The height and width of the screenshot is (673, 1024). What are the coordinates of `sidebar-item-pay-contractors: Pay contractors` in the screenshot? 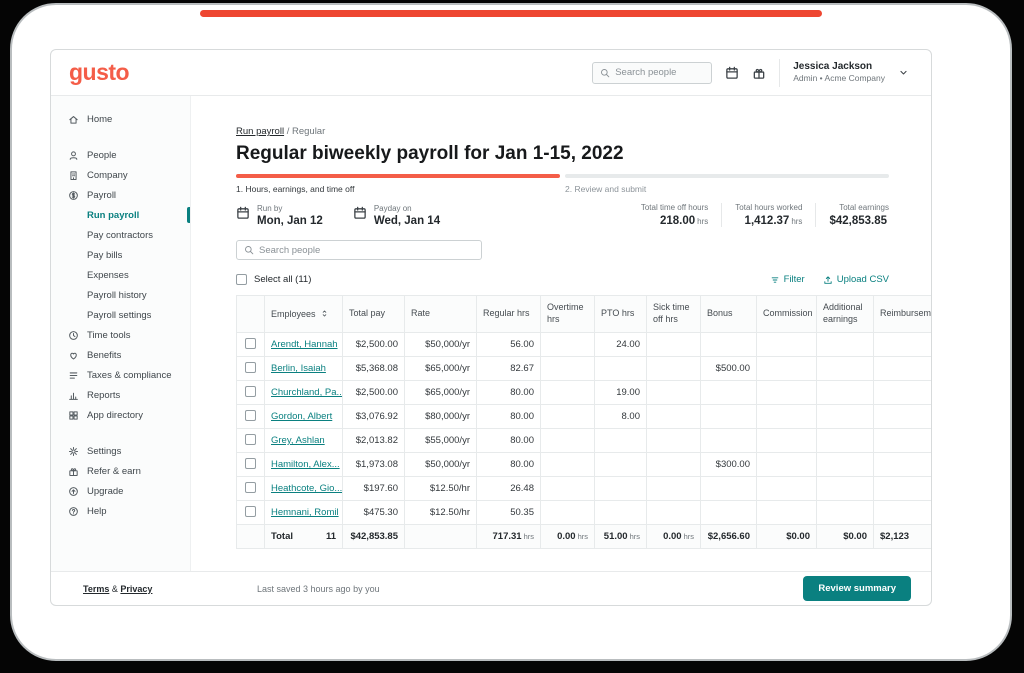 It's located at (120, 235).